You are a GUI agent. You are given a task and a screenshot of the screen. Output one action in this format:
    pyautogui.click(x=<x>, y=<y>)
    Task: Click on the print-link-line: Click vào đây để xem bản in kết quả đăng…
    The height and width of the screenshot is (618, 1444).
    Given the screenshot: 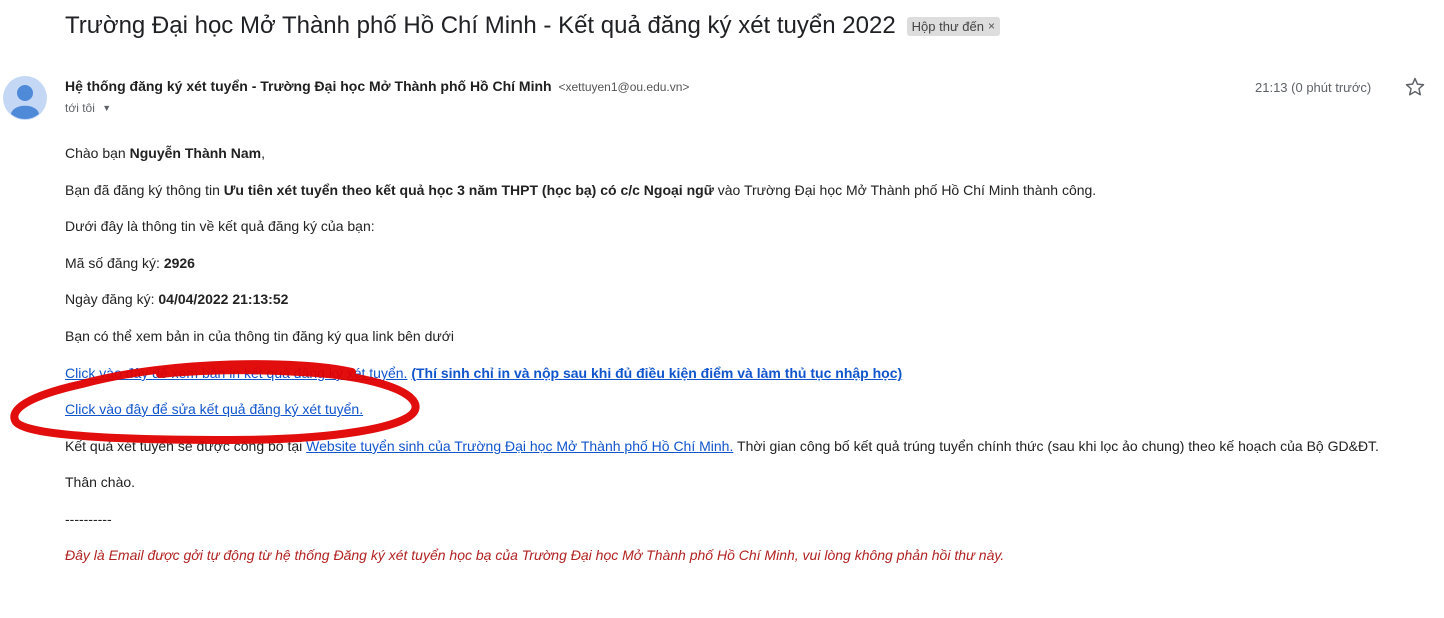 What is the action you would take?
    pyautogui.click(x=483, y=373)
    